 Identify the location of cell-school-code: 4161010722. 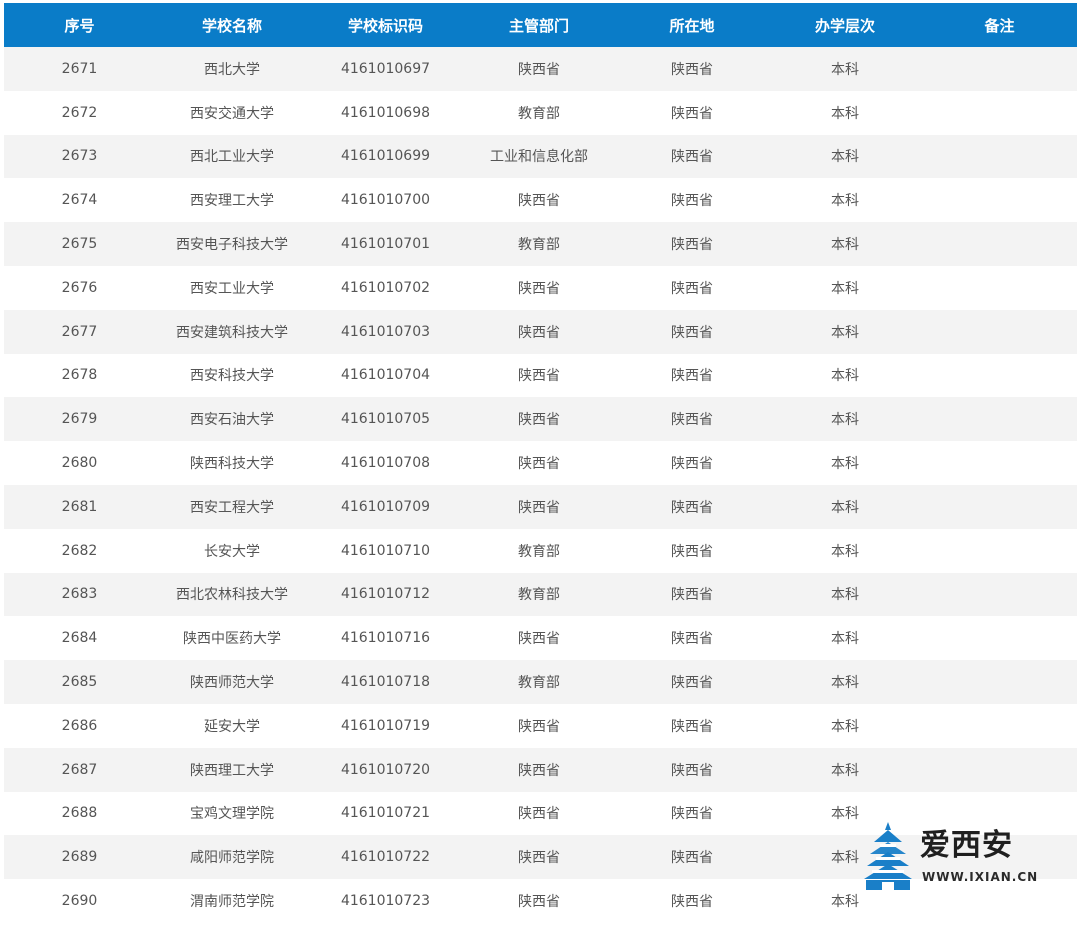
(385, 857).